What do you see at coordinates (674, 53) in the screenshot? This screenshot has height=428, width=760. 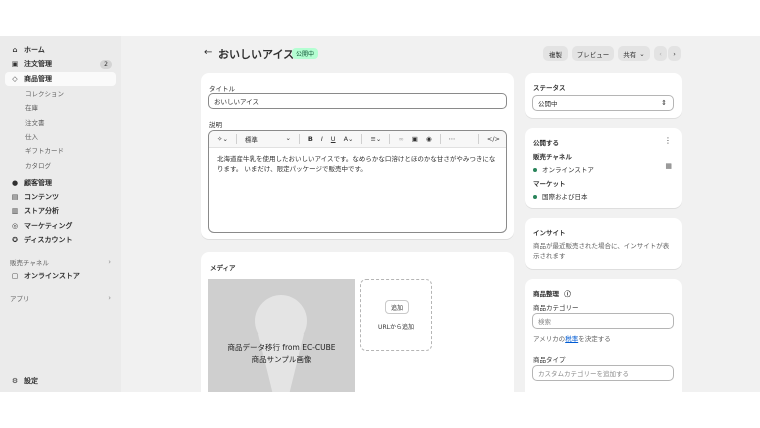 I see `next-product-button: ›` at bounding box center [674, 53].